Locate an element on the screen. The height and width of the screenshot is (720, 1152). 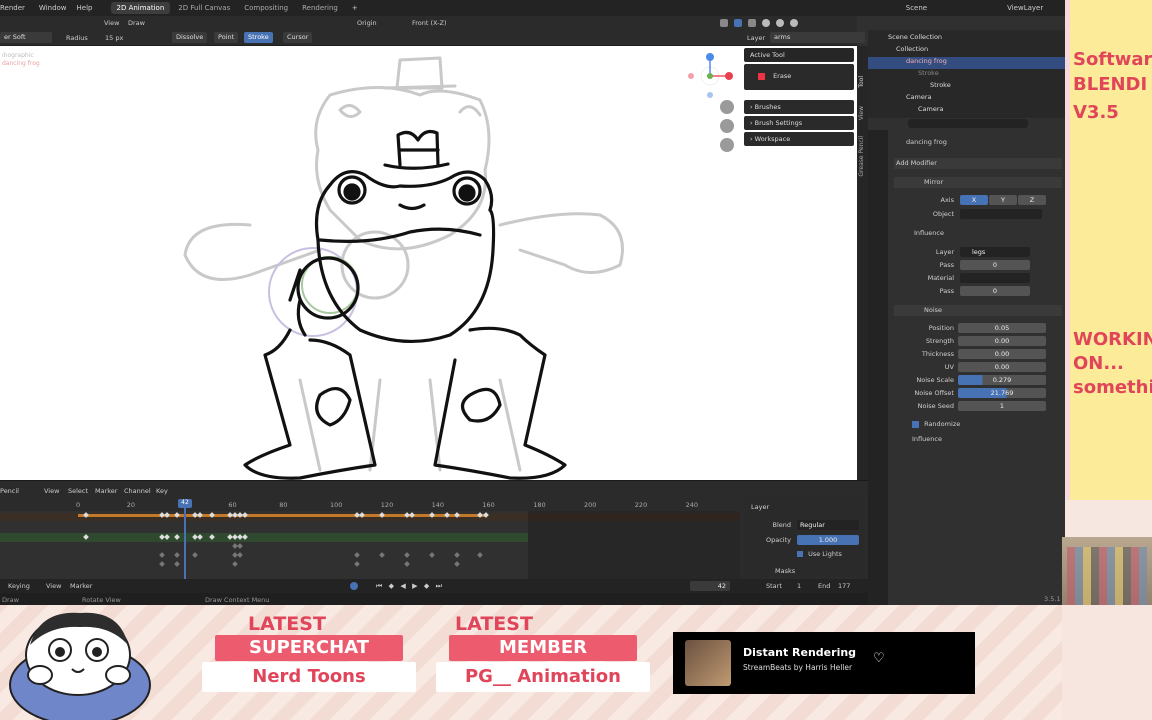
overlays-icon is located at coordinates (738, 23).